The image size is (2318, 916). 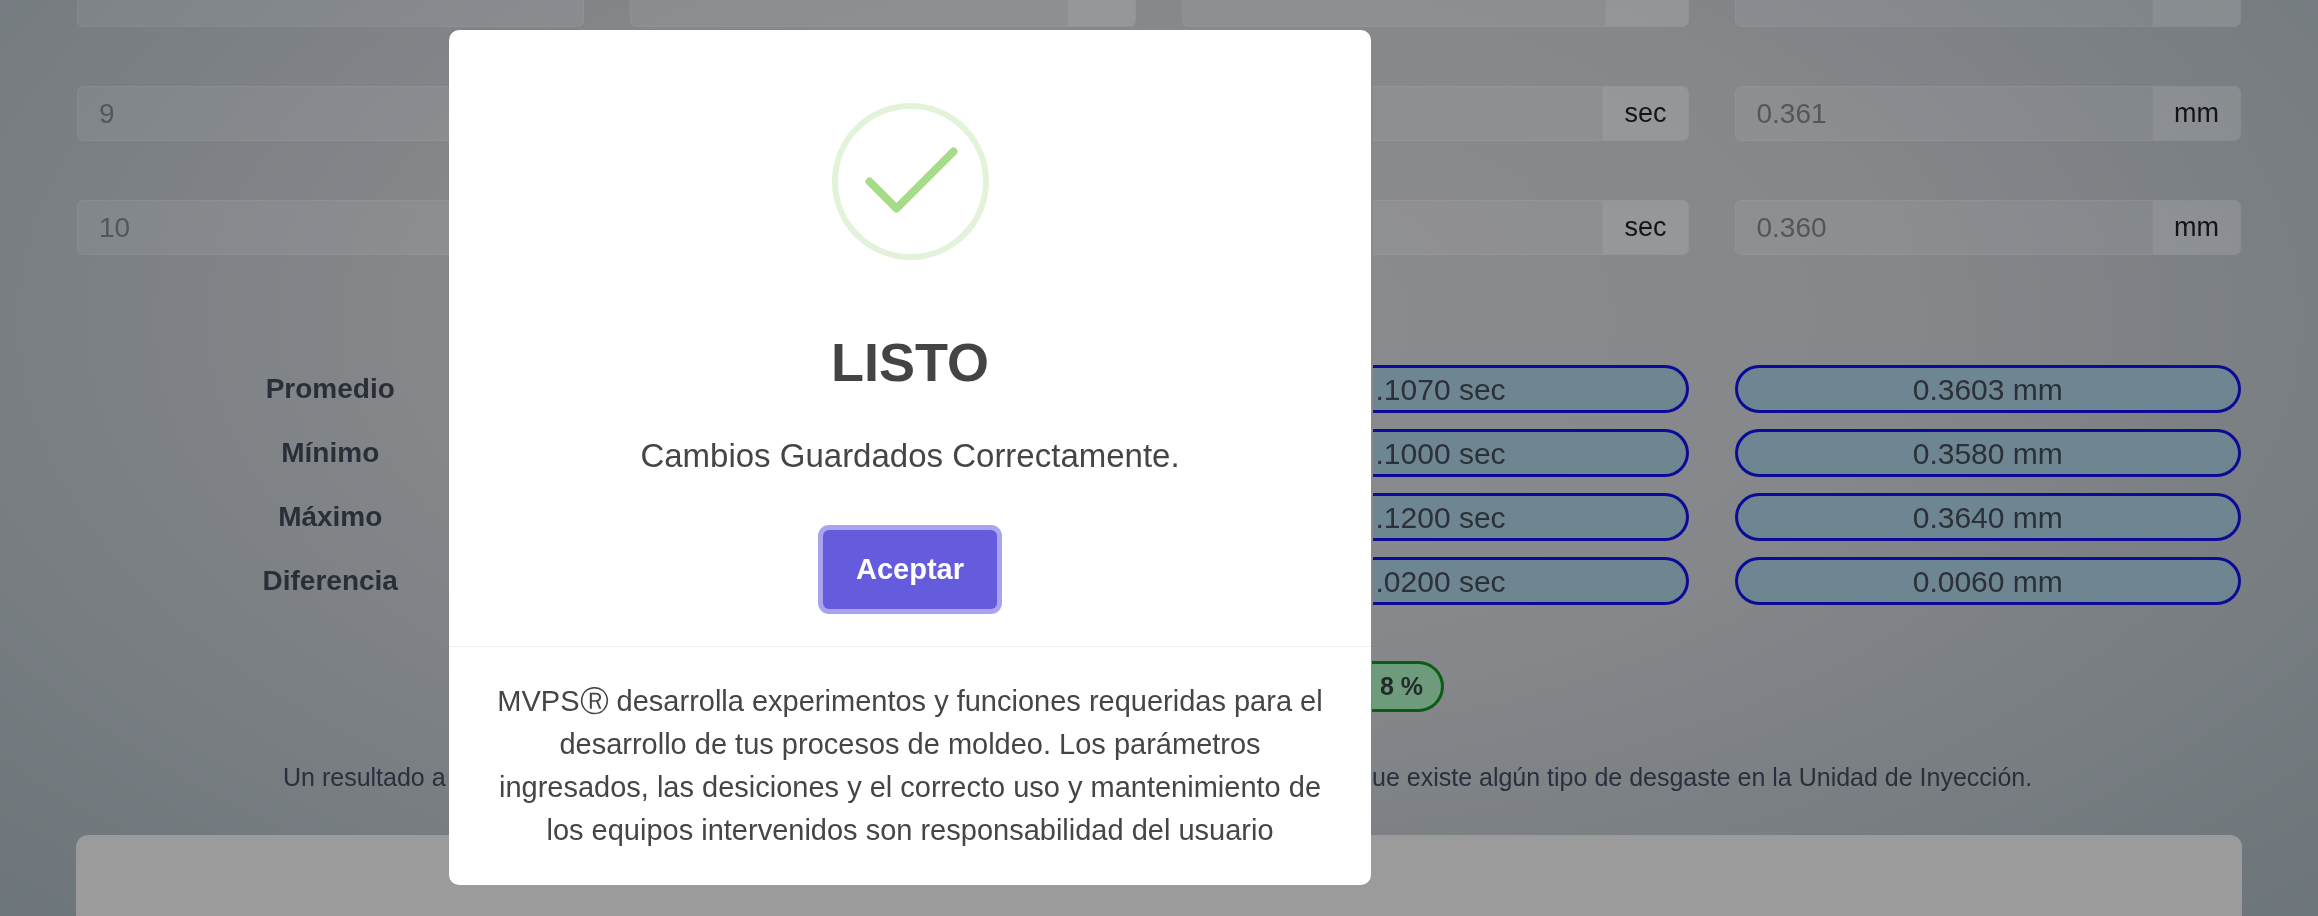 I want to click on disclaimer-text: MVPSⓇ desarrolla experimentos y funciones requeridas para el desarrollo de tus procesos de moldeo. Los parámetros ingresados, las desiciones y el correcto uso y mantenimiento de los equipos intervenidos son responsabilidad del usuario, so click(x=910, y=766).